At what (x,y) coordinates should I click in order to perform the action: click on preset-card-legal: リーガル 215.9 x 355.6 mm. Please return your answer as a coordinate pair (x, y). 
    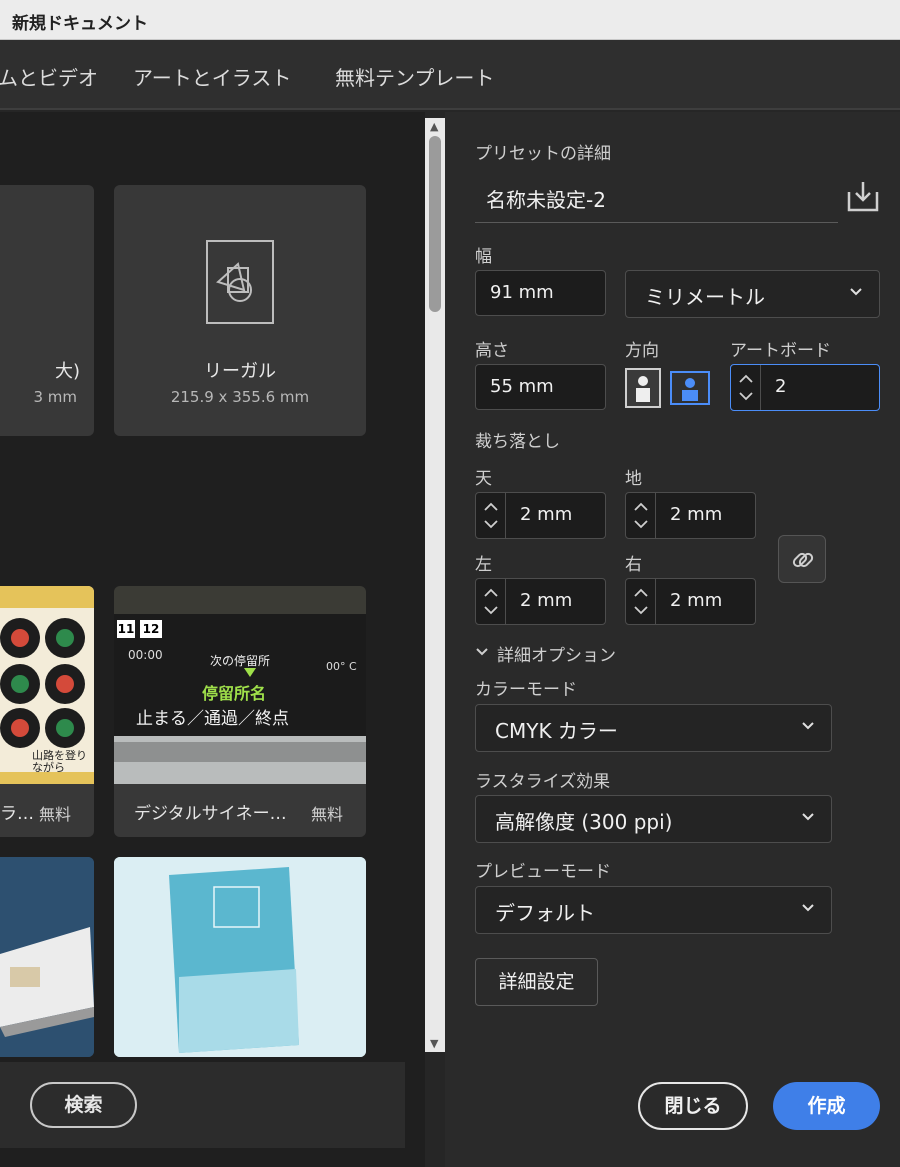
    Looking at the image, I should click on (240, 310).